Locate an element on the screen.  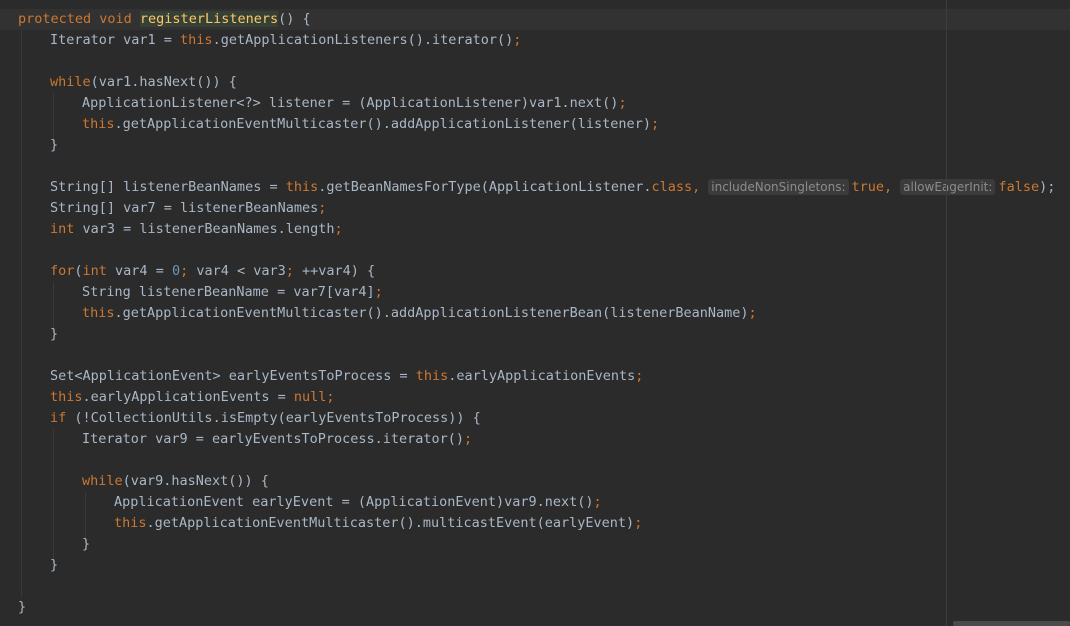
code-line: while(var1.hasNext()) { is located at coordinates (143, 82).